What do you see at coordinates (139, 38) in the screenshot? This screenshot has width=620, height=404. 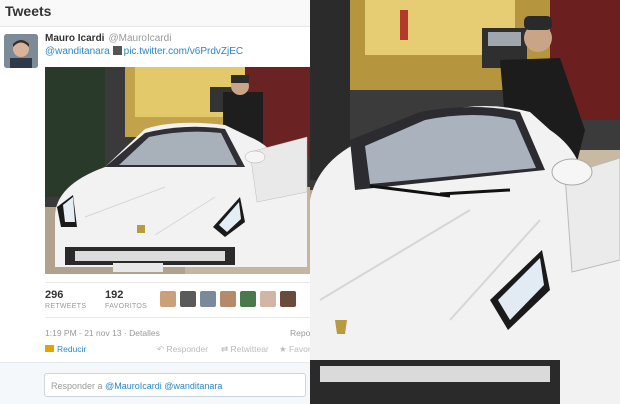 I see `author-handle: @MauroIcardi` at bounding box center [139, 38].